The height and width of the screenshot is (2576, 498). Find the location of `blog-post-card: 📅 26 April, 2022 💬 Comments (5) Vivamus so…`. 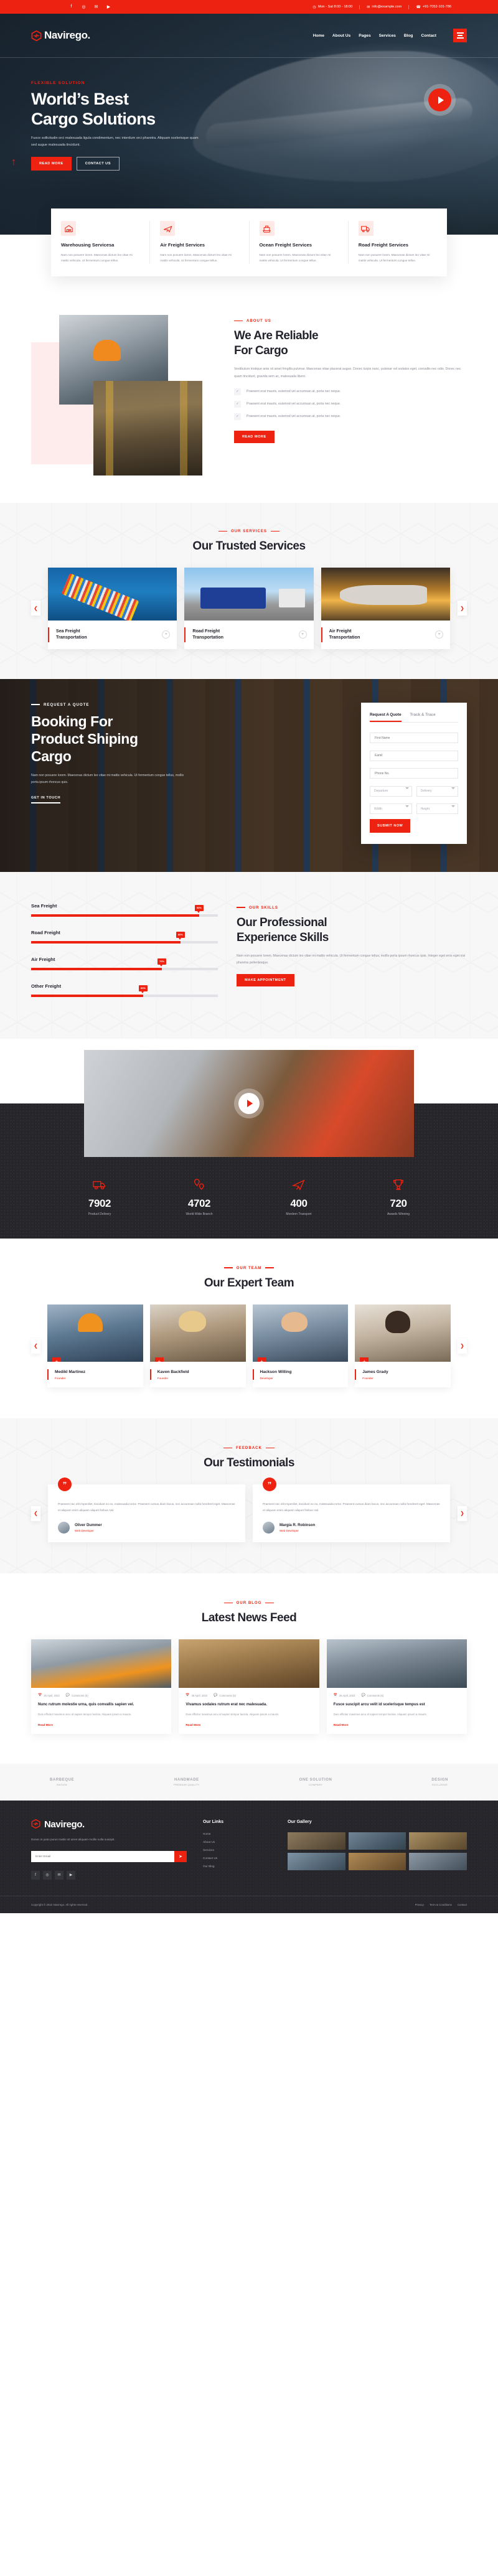

blog-post-card: 📅 26 April, 2022 💬 Comments (5) Vivamus so… is located at coordinates (249, 1686).